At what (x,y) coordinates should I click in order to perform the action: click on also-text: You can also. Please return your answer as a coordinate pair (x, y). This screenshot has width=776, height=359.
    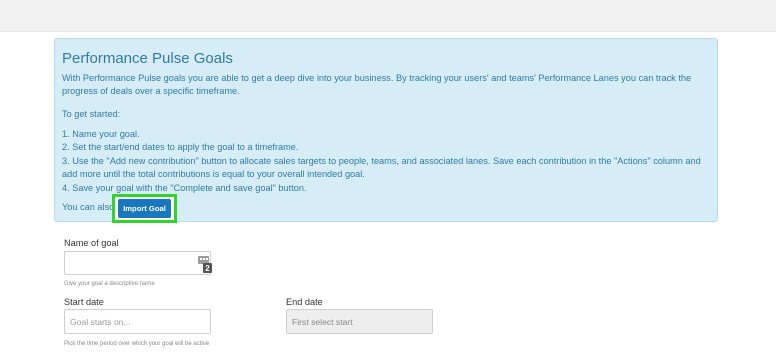
    Looking at the image, I should click on (88, 207).